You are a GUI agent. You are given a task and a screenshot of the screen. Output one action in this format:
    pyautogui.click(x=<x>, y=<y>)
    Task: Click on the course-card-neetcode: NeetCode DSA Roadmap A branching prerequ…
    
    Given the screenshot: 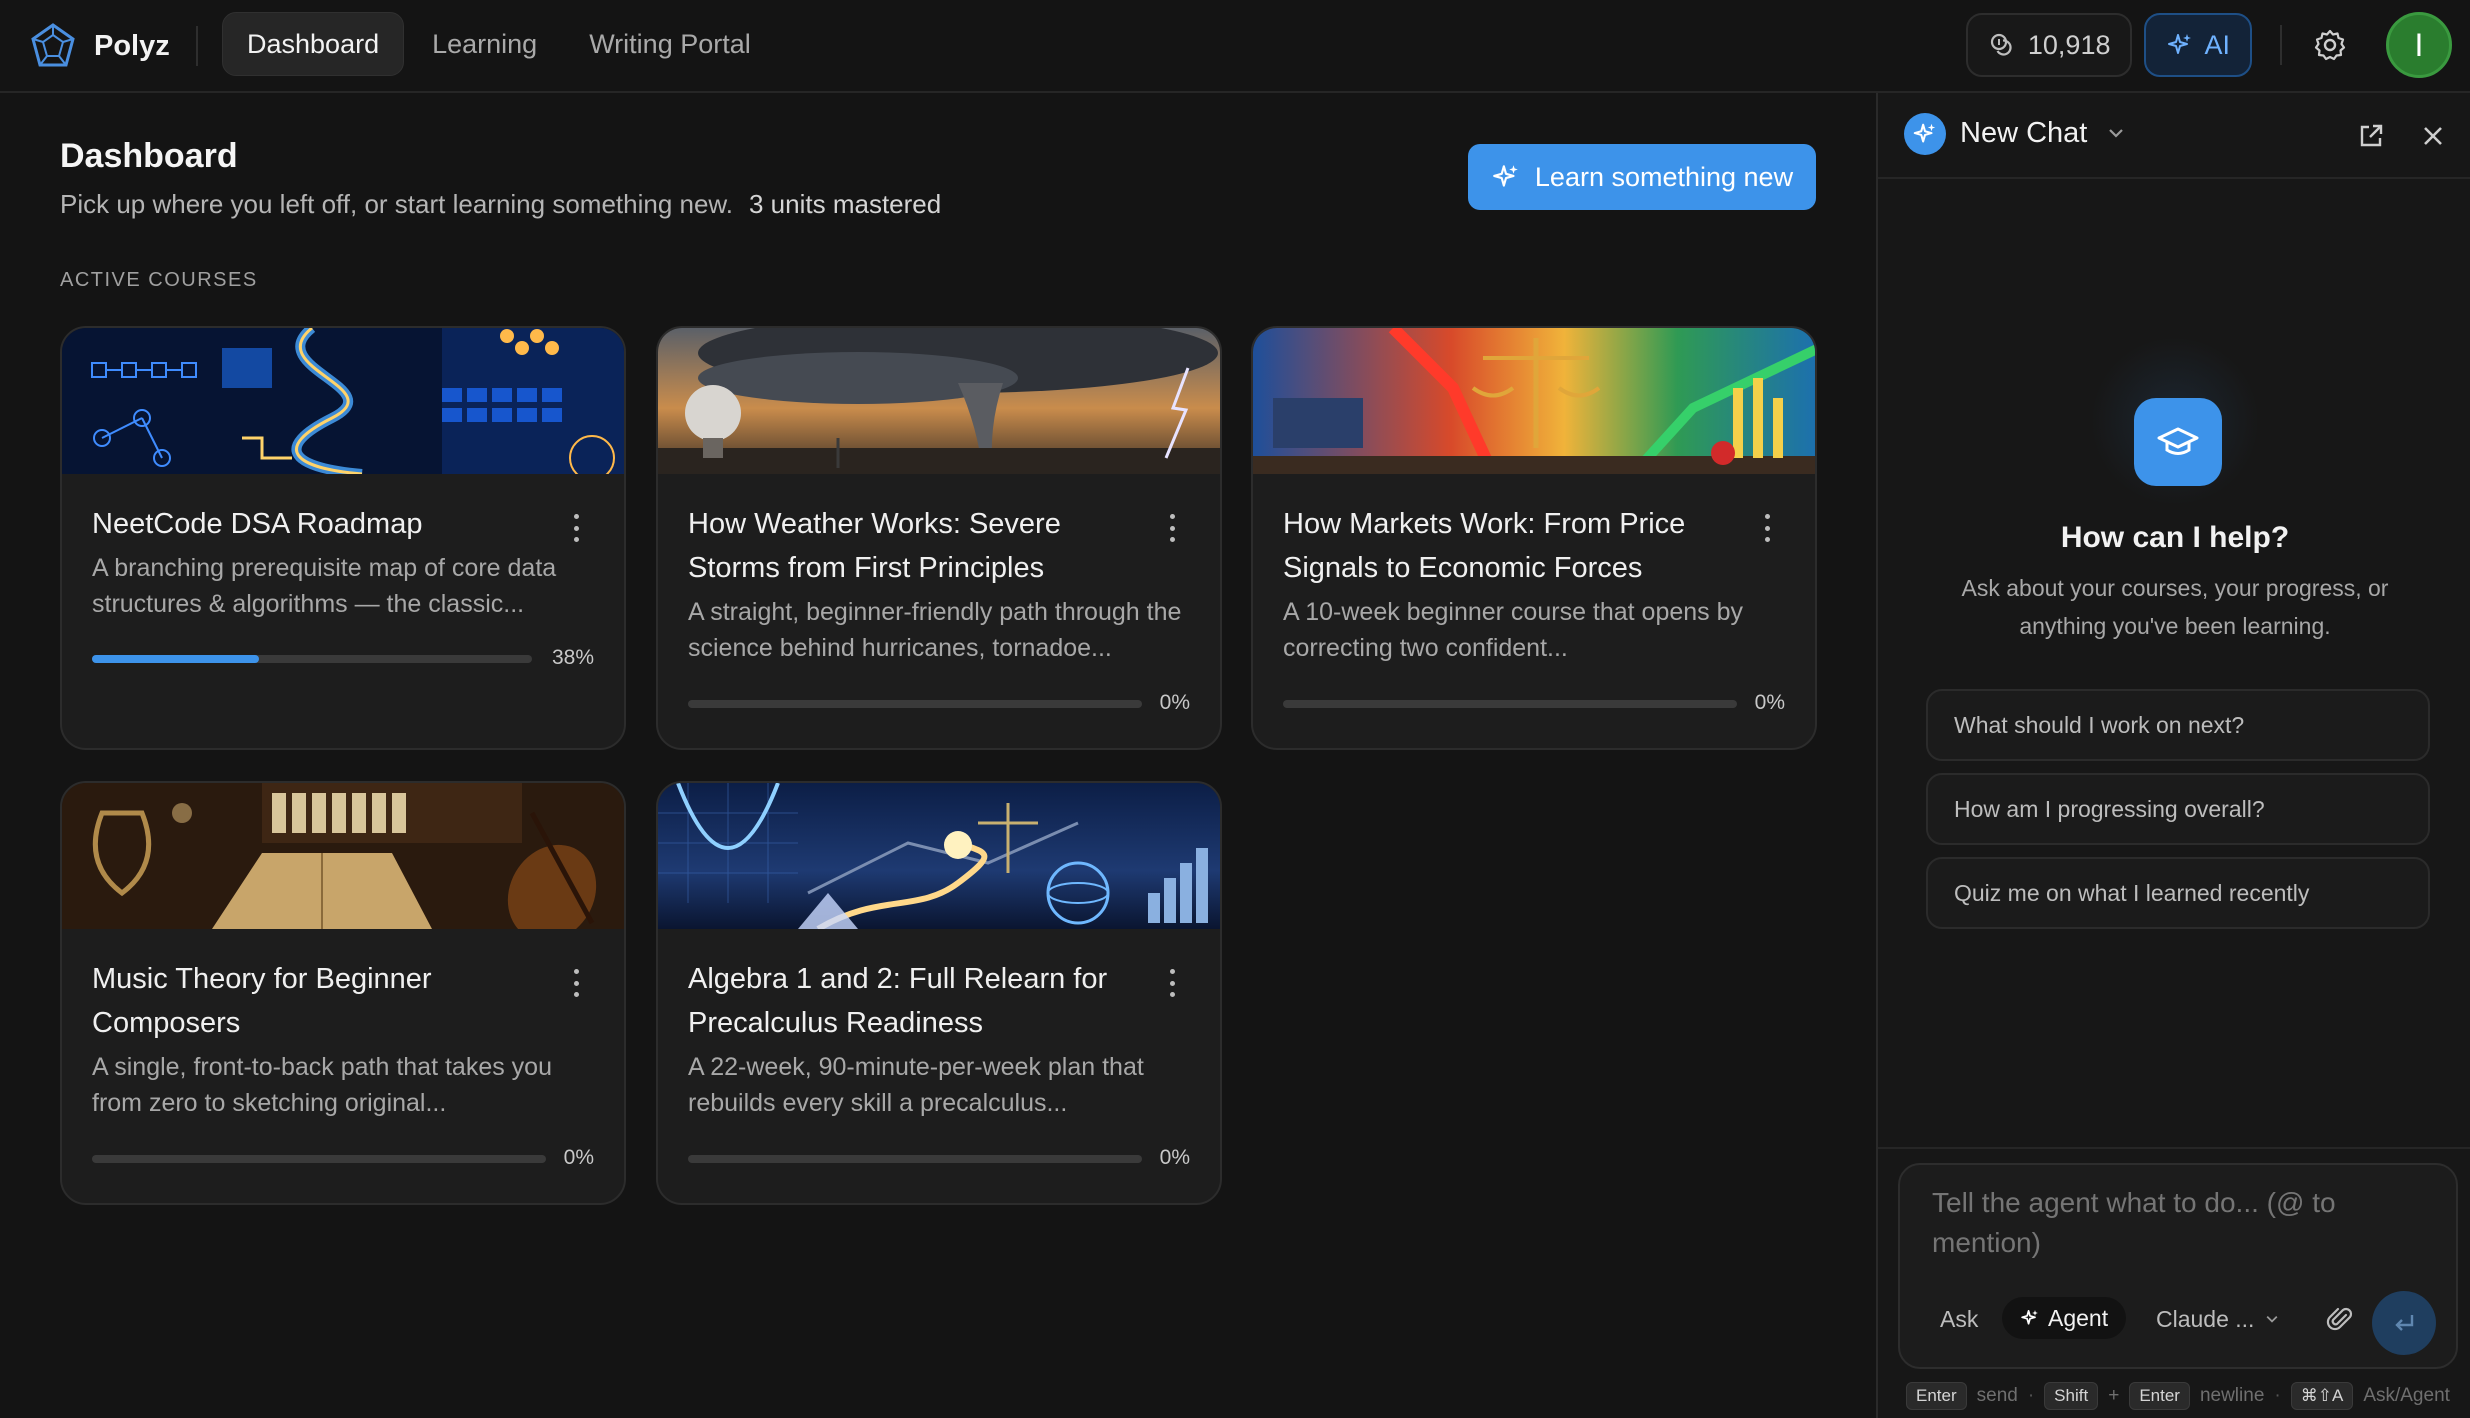 What is the action you would take?
    pyautogui.click(x=343, y=538)
    